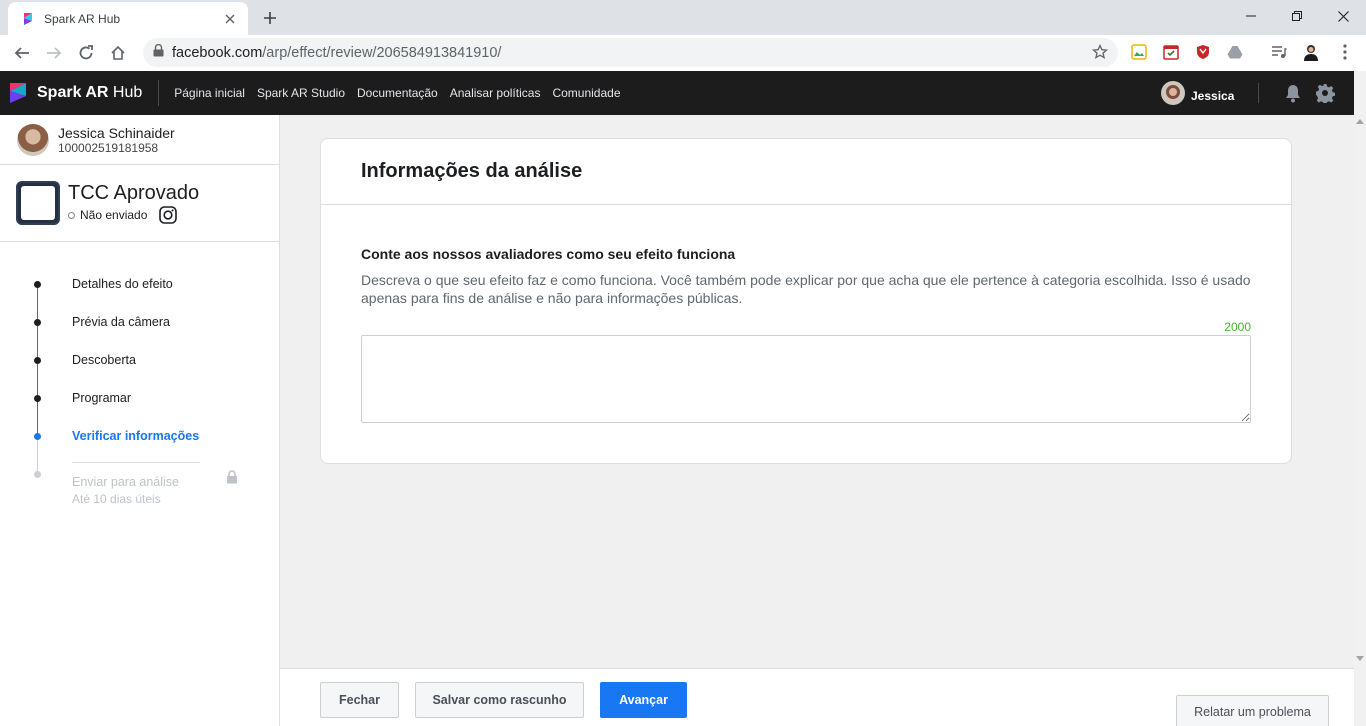  Describe the element at coordinates (18, 93) in the screenshot. I see `spark-ar-logo-icon` at that location.